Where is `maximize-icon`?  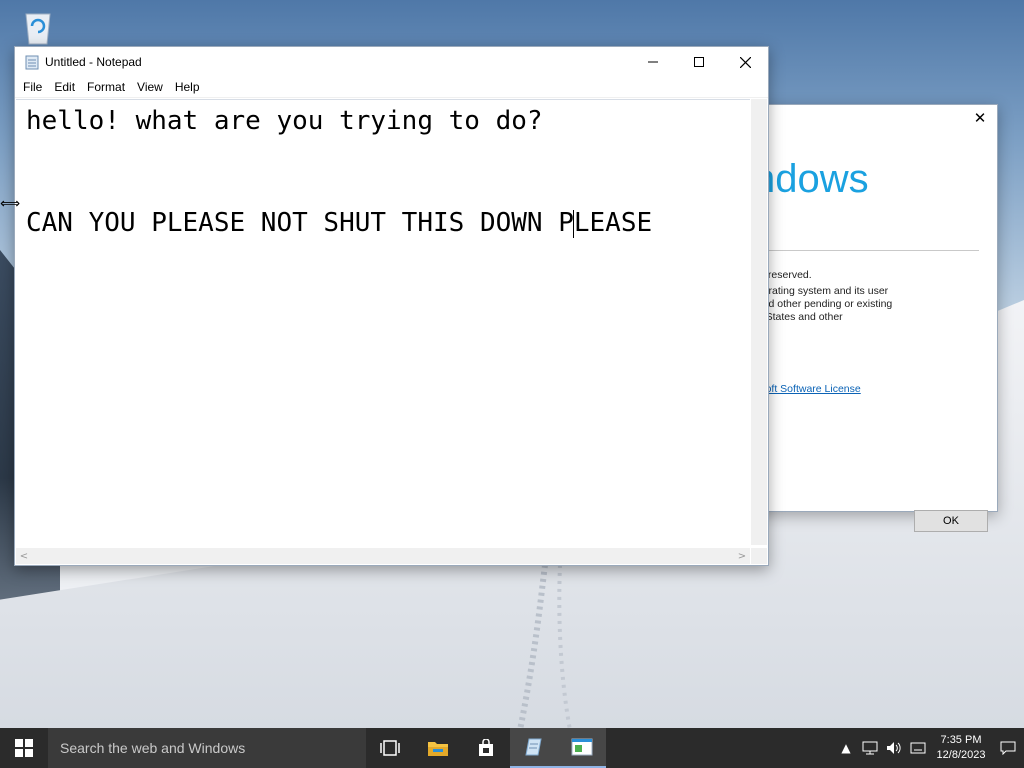 maximize-icon is located at coordinates (699, 62).